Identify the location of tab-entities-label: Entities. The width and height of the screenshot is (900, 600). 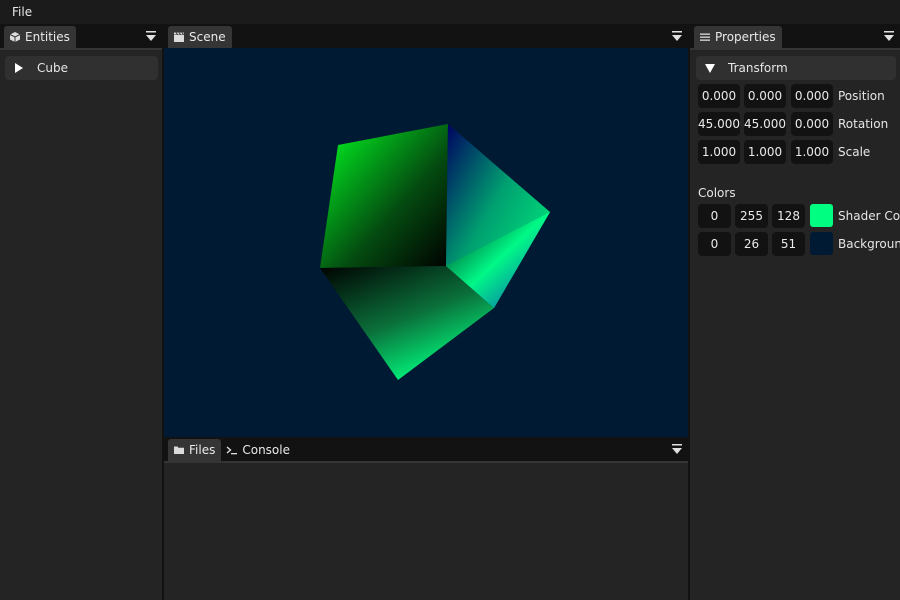
(47, 37).